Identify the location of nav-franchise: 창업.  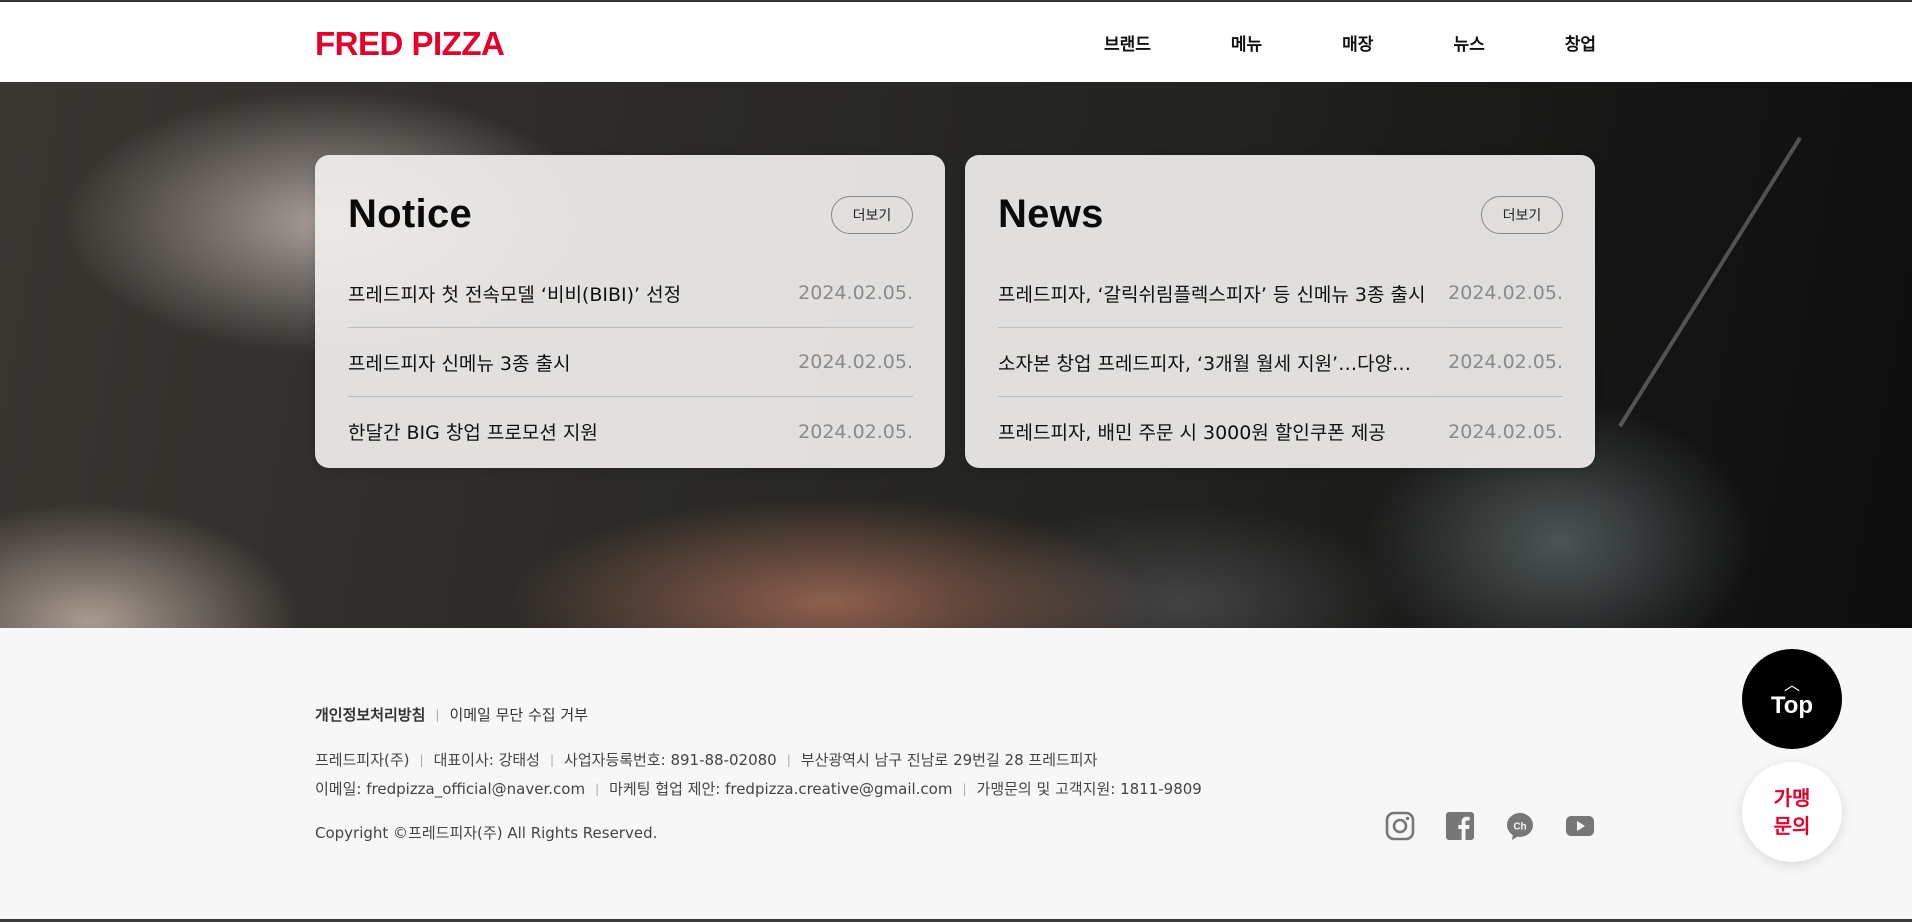
(1580, 42).